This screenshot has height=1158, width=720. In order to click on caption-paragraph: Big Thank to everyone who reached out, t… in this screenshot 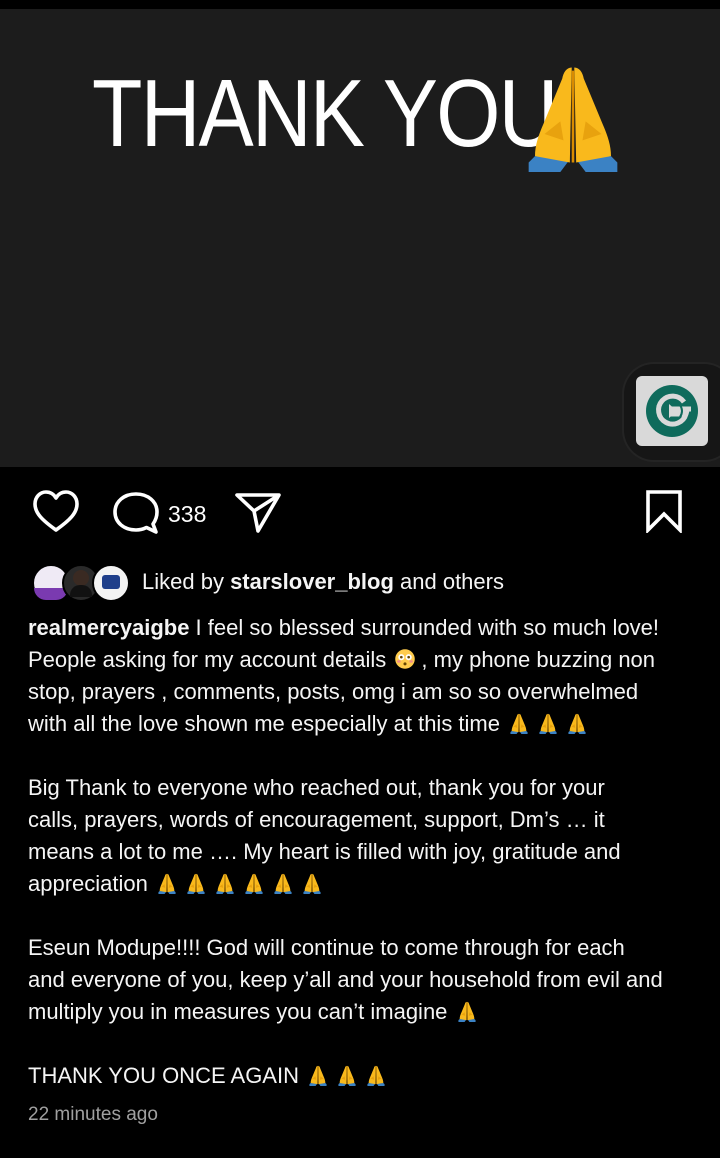, I will do `click(368, 836)`.